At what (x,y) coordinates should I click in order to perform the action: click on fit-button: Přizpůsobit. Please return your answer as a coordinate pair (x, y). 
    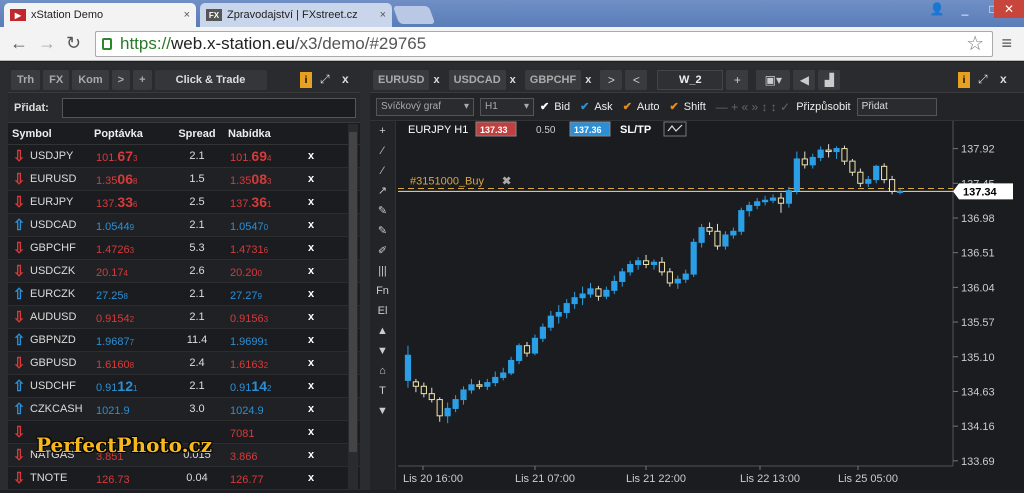
    Looking at the image, I should click on (823, 107).